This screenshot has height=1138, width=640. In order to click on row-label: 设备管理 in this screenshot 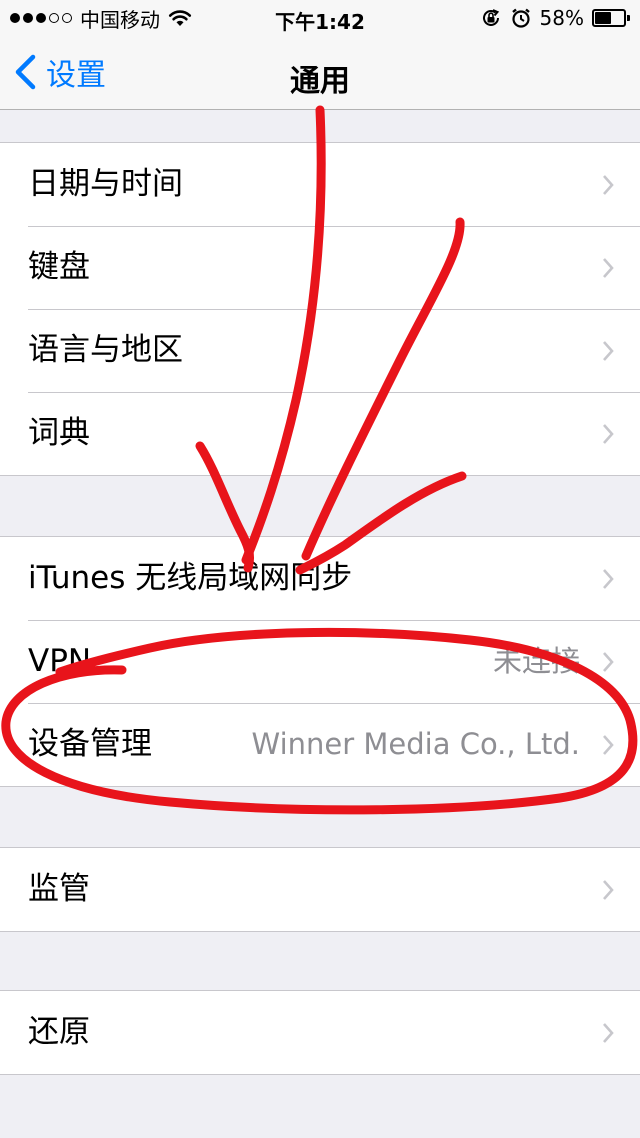, I will do `click(90, 744)`.